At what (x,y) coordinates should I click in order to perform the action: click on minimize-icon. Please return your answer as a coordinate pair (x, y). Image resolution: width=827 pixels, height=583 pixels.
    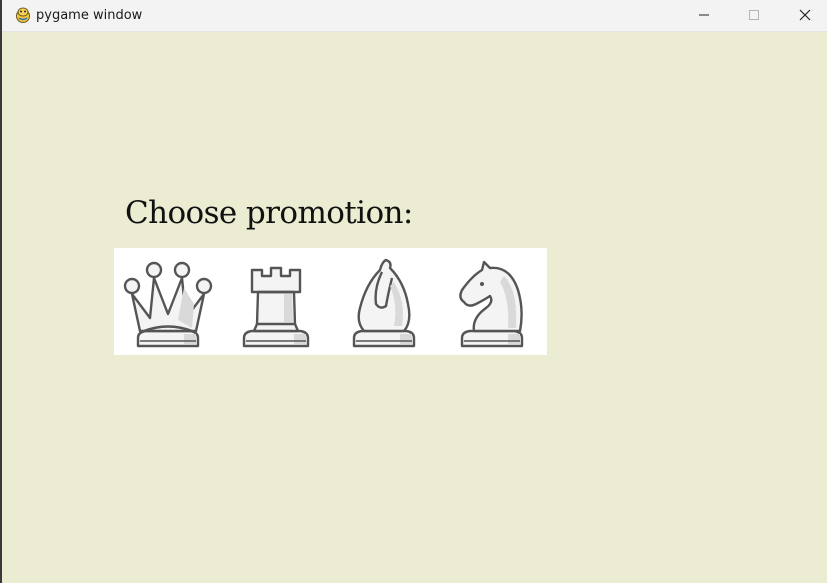
    Looking at the image, I should click on (704, 15).